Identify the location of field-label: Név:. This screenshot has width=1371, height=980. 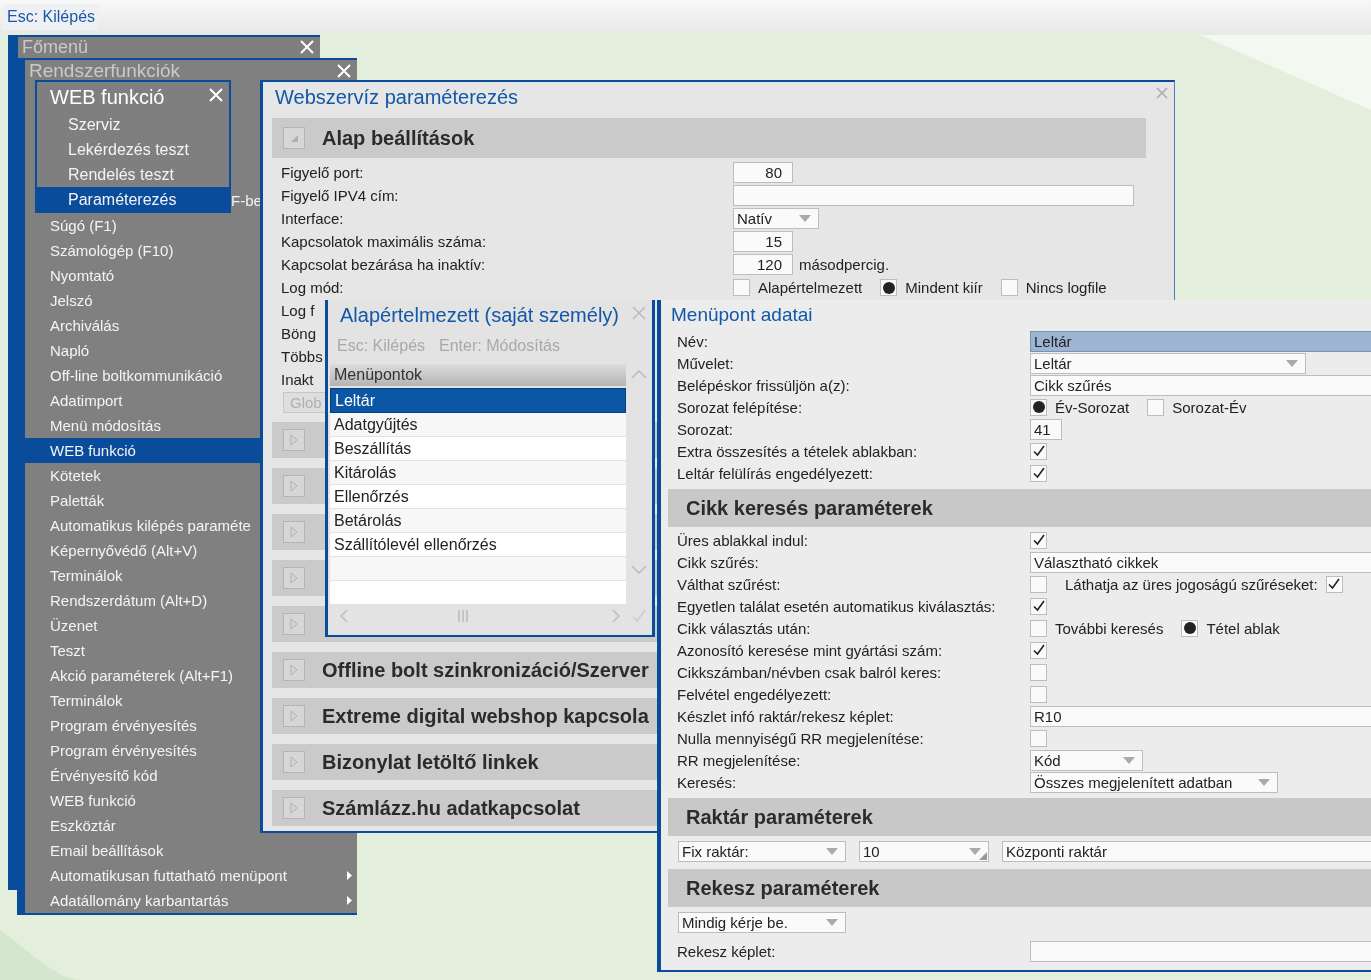
(692, 341).